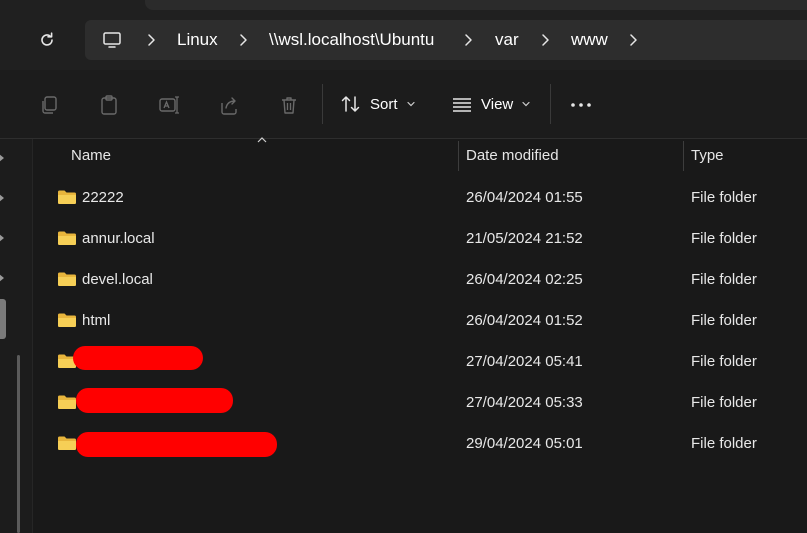 The width and height of the screenshot is (807, 533). What do you see at coordinates (18, 444) in the screenshot?
I see `nav-scrollbar` at bounding box center [18, 444].